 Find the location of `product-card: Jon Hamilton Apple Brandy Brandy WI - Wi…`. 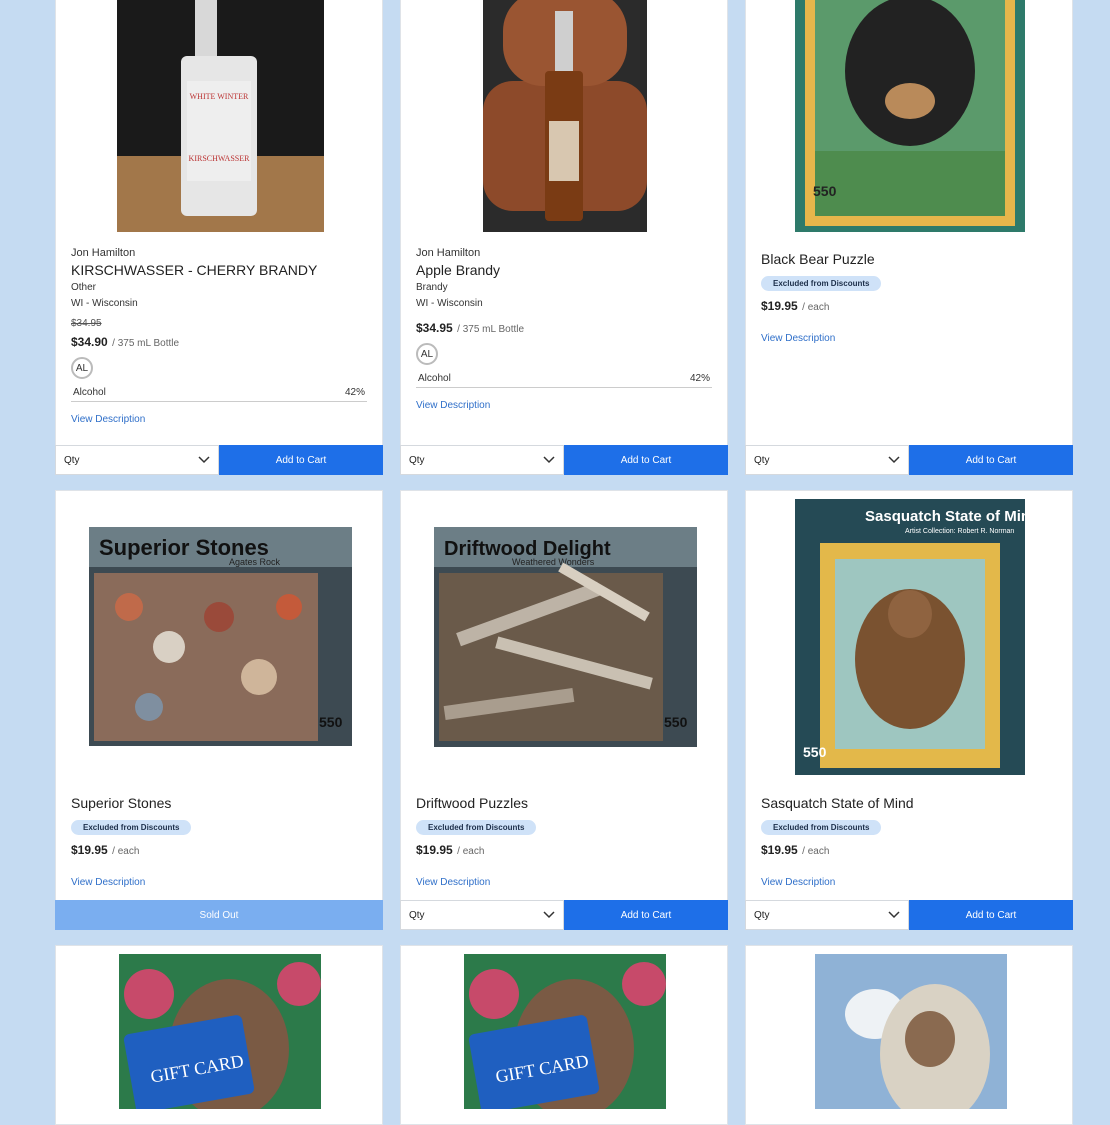

product-card: Jon Hamilton Apple Brandy Brandy WI - Wi… is located at coordinates (564, 237).